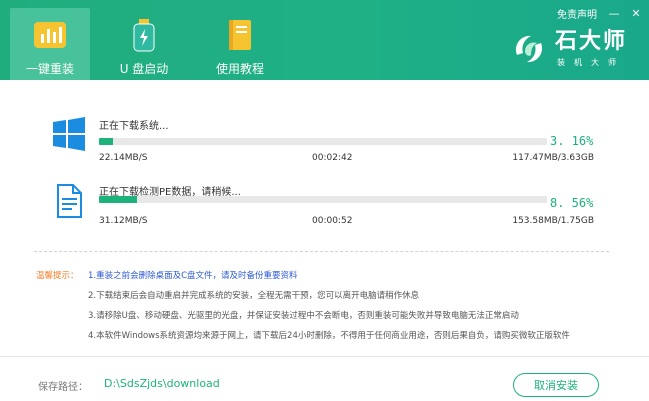  Describe the element at coordinates (144, 69) in the screenshot. I see `tab-label: U 盘启动` at that location.